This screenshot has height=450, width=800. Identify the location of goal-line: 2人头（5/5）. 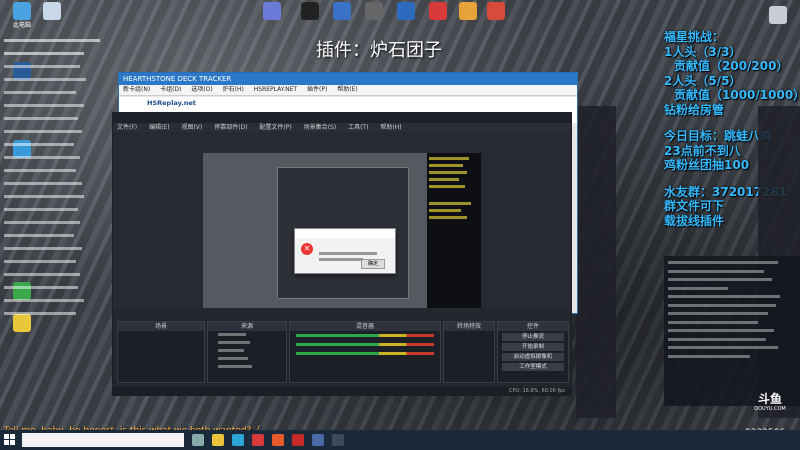
(703, 80).